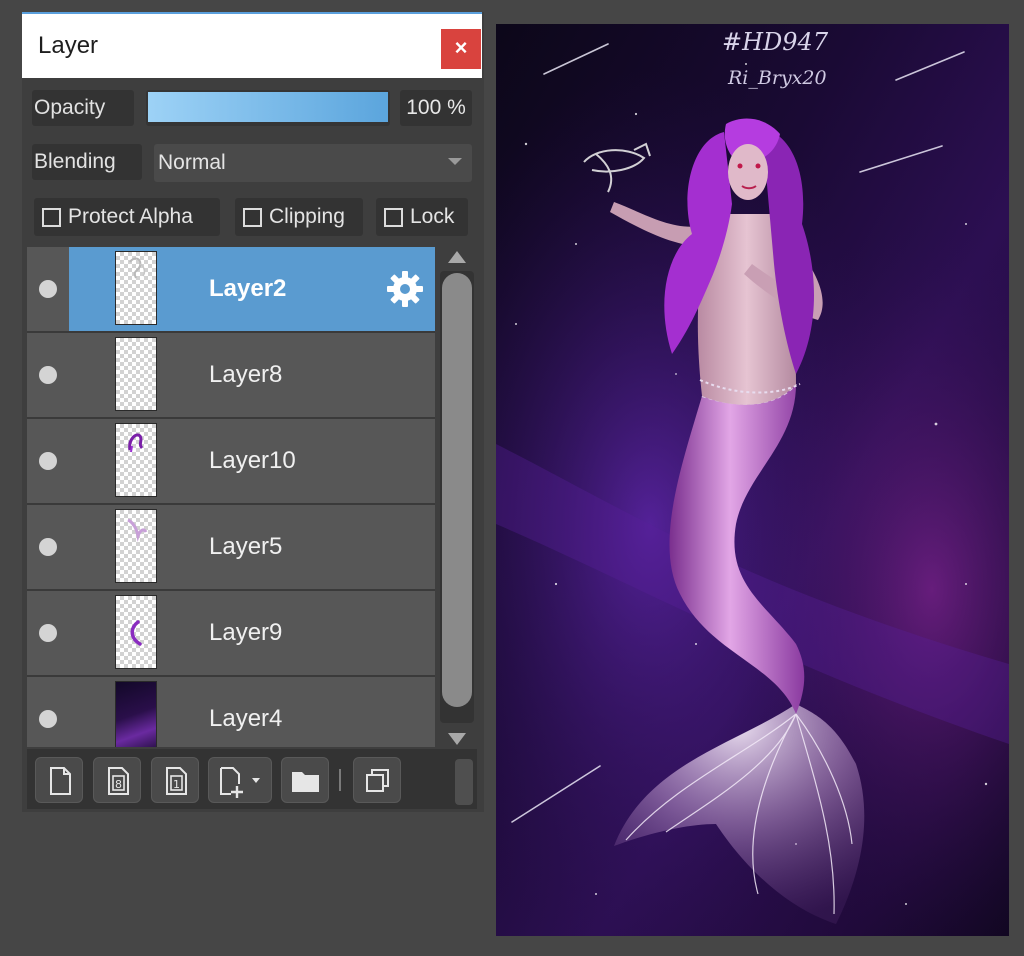 This screenshot has height=956, width=1024. I want to click on scroll-down-arrow-icon, so click(457, 739).